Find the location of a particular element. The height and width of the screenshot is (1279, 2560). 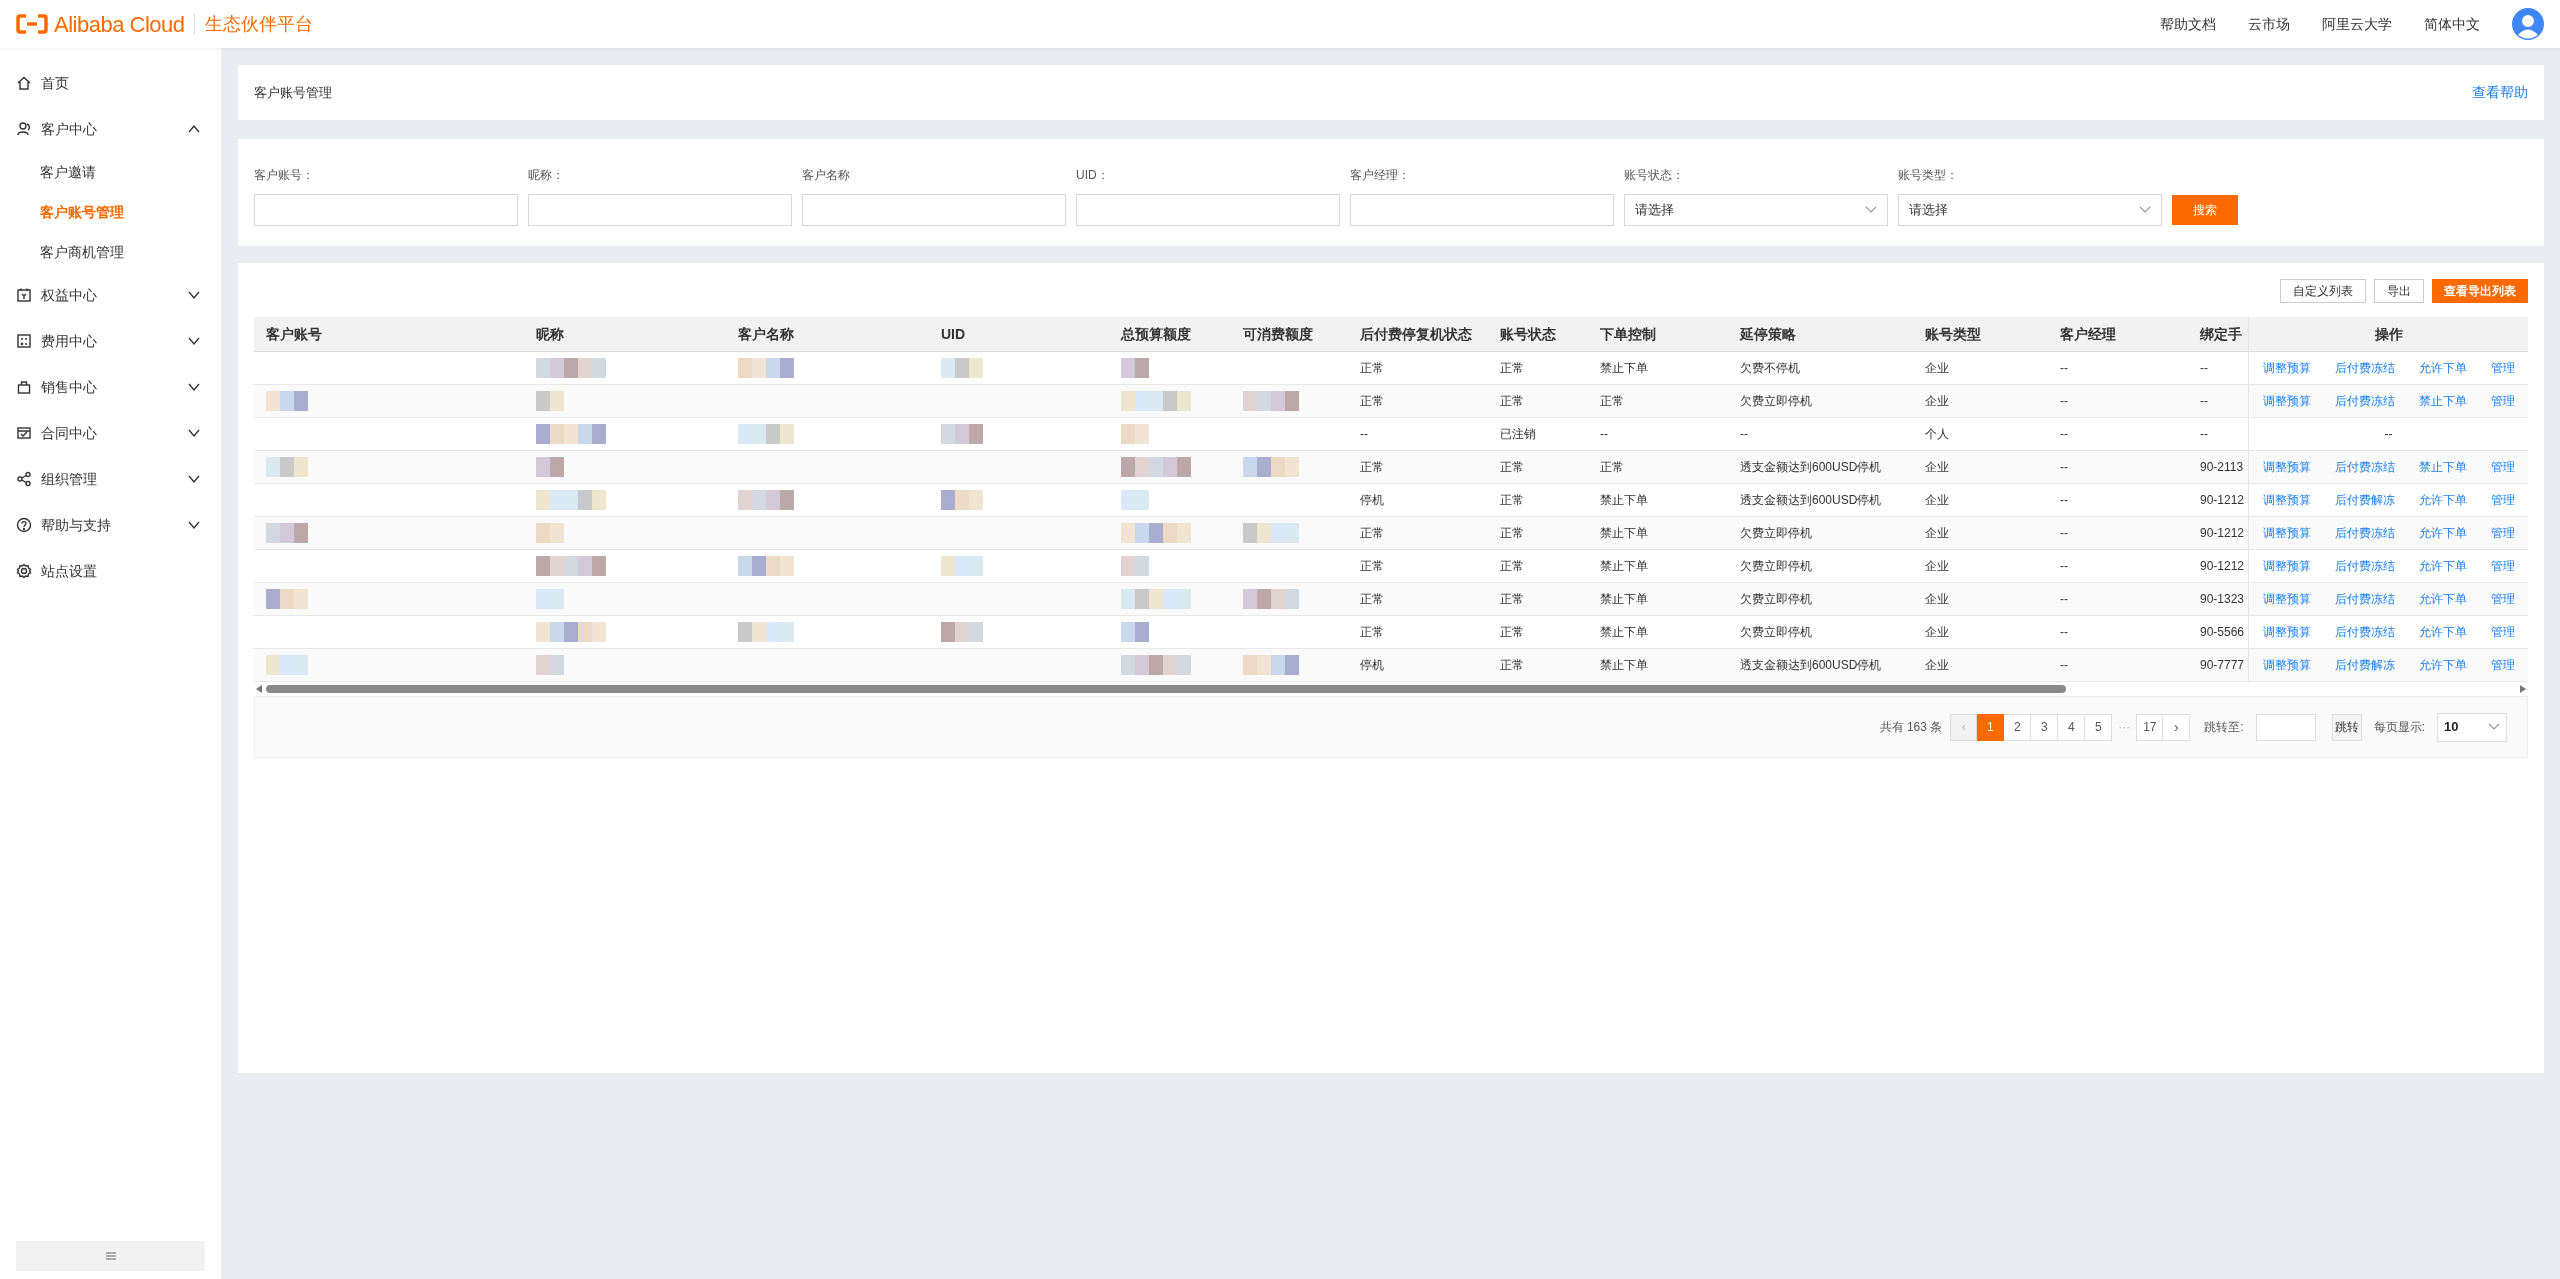

toolbar-button: 自定义列表 is located at coordinates (2323, 291).